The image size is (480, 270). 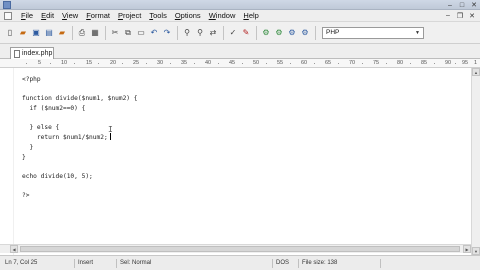 I want to click on status-empty, so click(x=429, y=263).